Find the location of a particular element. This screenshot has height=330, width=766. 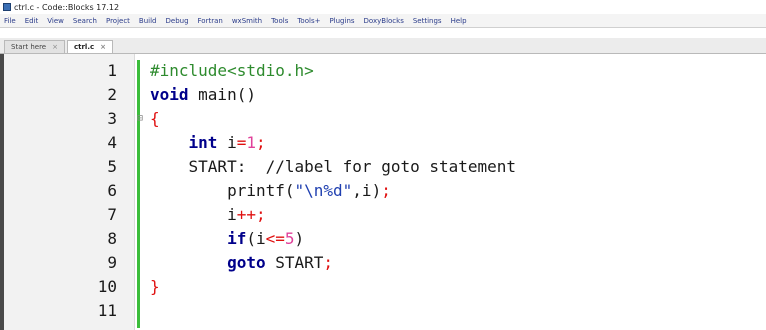

menu-settings: Settings is located at coordinates (427, 21).